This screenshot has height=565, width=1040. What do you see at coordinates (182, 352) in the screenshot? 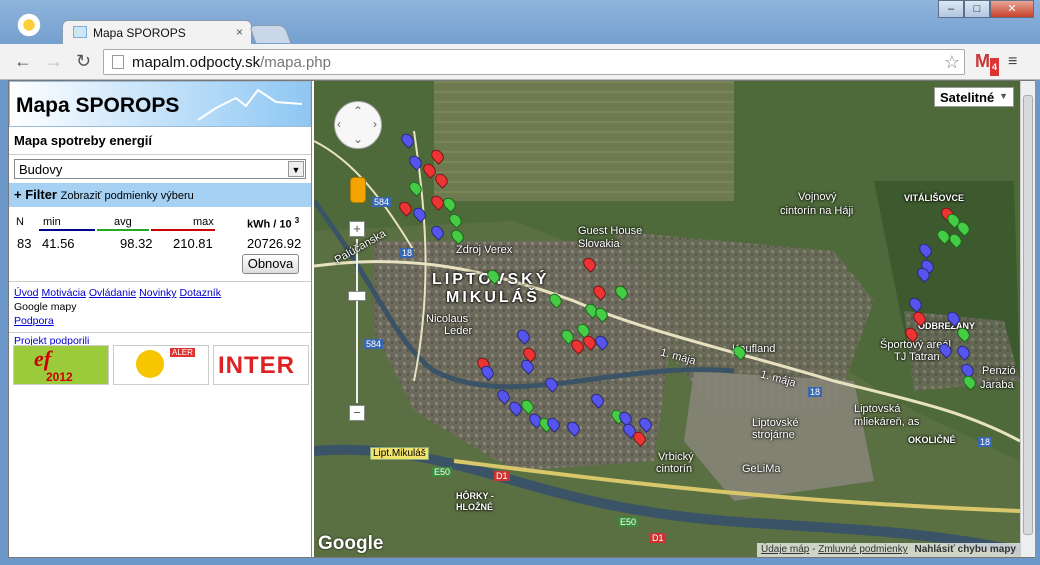
I see `aler-label: ALER` at bounding box center [182, 352].